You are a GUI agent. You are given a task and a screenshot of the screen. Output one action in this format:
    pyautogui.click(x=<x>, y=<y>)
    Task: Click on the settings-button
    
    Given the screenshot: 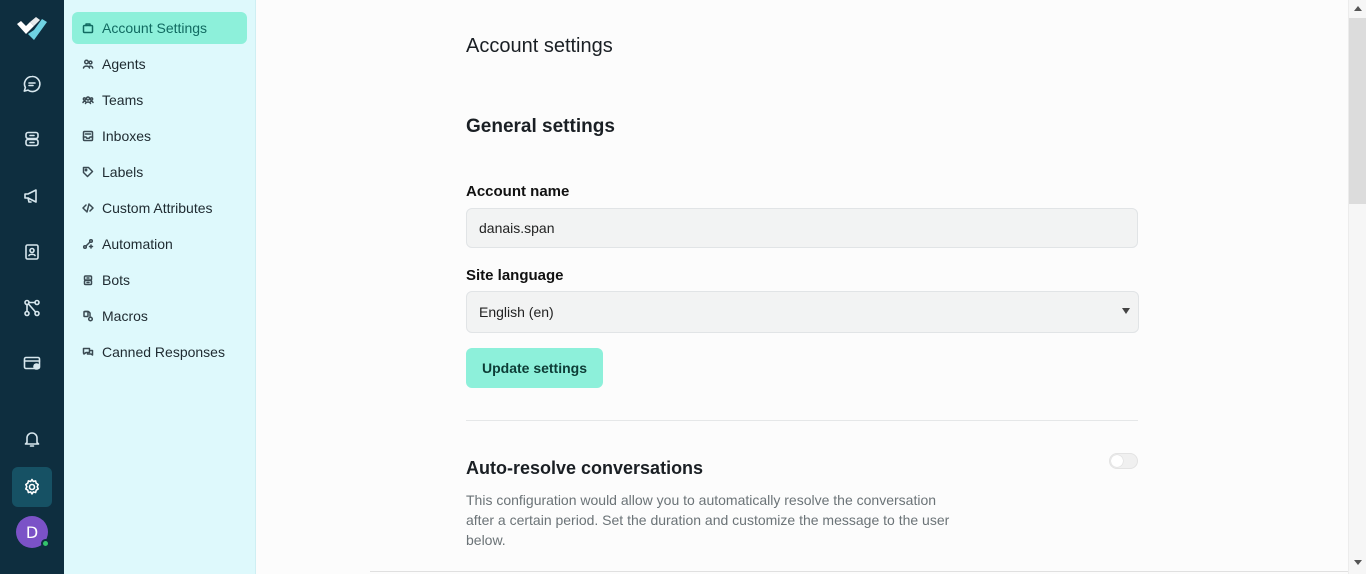 What is the action you would take?
    pyautogui.click(x=32, y=487)
    